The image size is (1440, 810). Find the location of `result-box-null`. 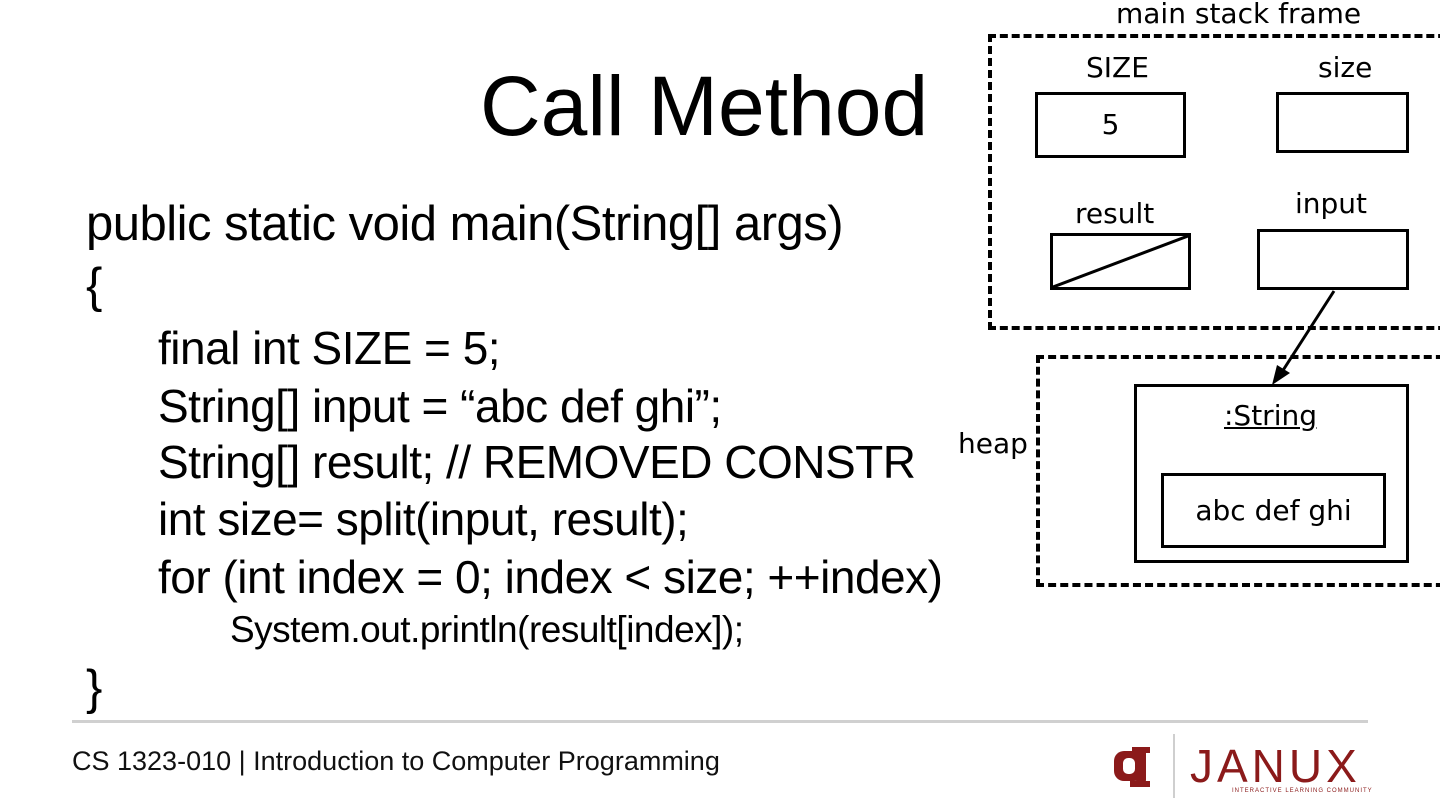

result-box-null is located at coordinates (1120, 261).